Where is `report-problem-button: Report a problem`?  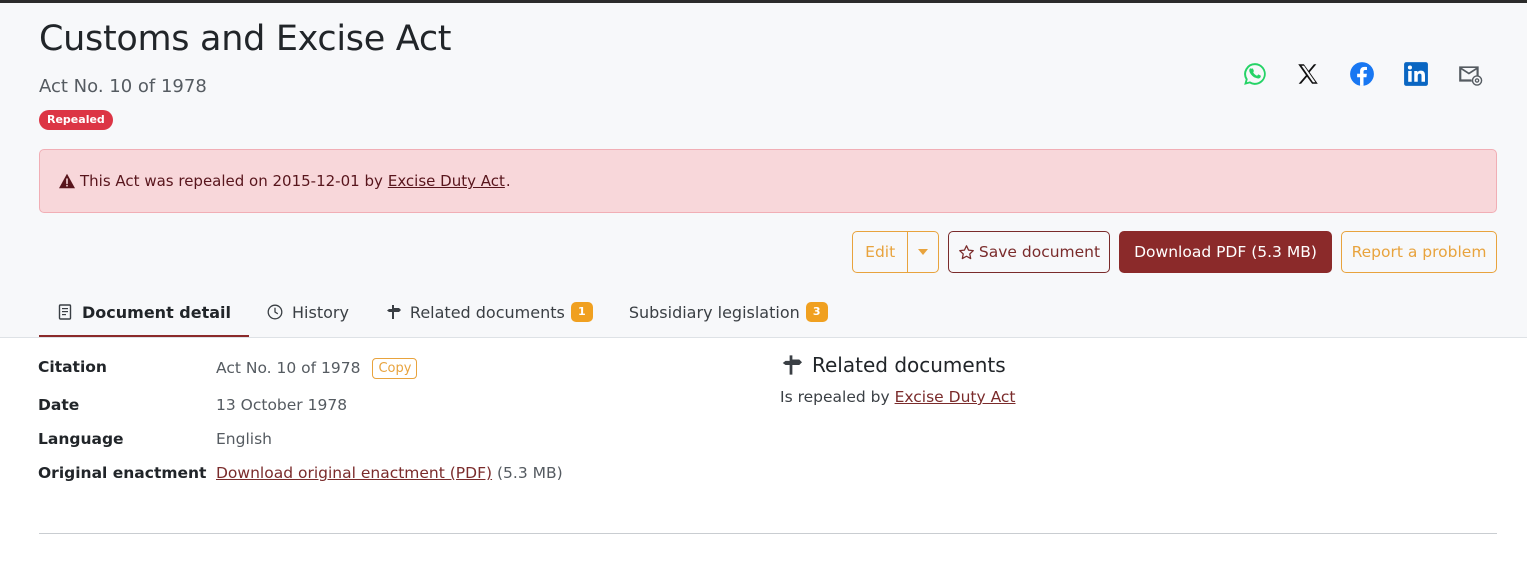
report-problem-button: Report a problem is located at coordinates (1419, 252).